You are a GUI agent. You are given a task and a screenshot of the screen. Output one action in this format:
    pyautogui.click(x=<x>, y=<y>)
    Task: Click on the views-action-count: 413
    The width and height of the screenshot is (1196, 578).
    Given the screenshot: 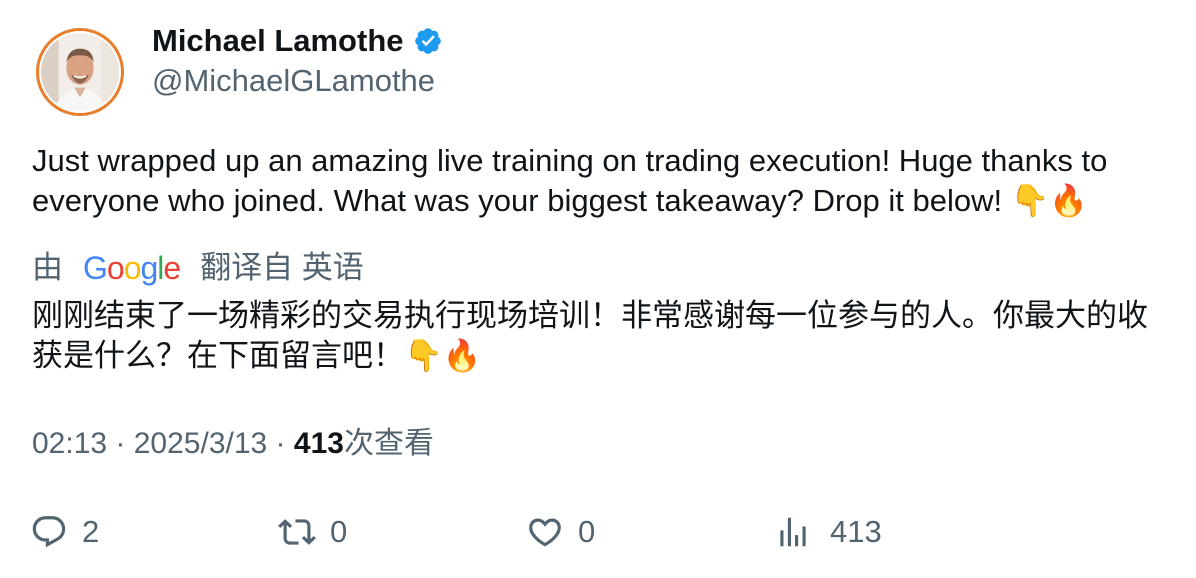 What is the action you would take?
    pyautogui.click(x=856, y=531)
    